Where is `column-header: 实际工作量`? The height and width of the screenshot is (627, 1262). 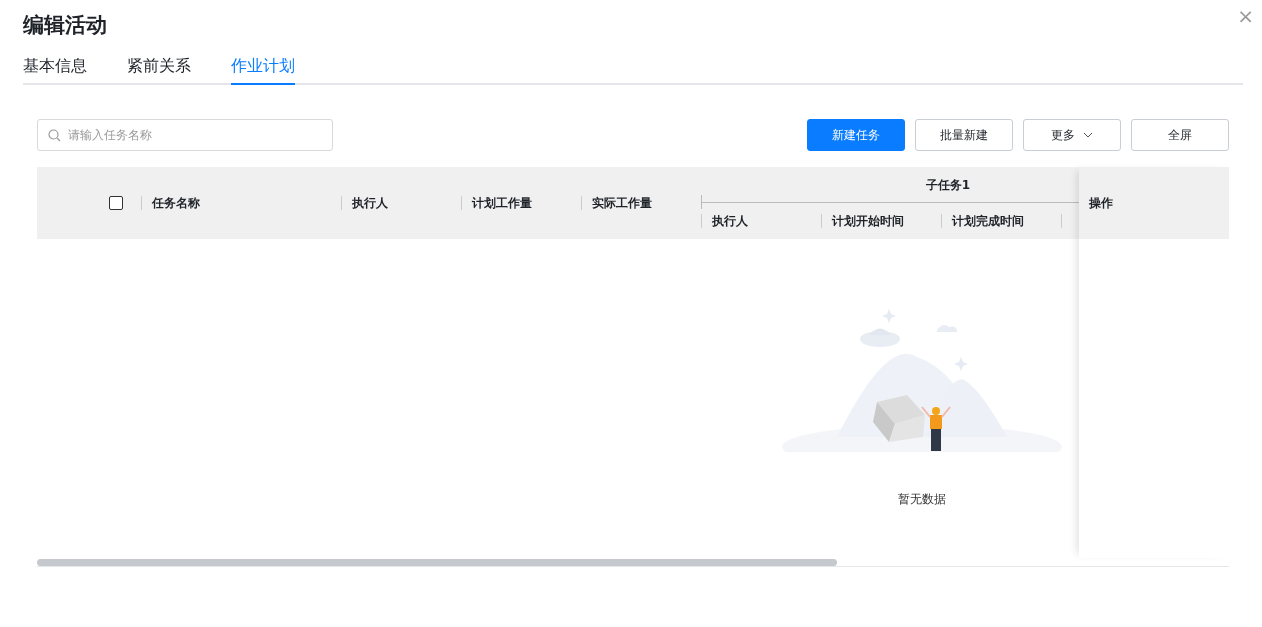 column-header: 实际工作量 is located at coordinates (622, 203).